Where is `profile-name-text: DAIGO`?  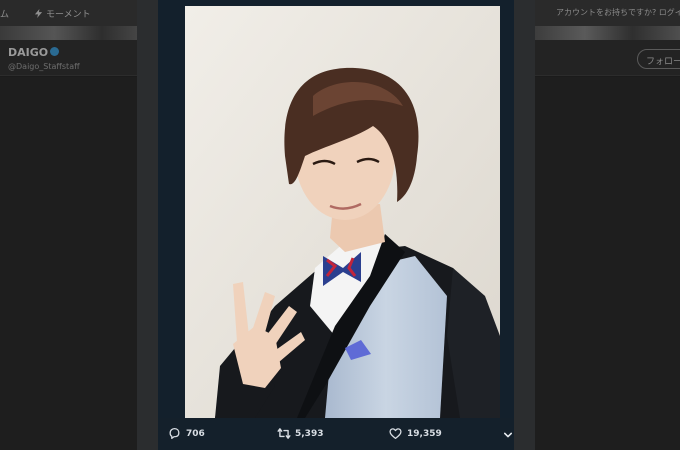 profile-name-text: DAIGO is located at coordinates (28, 52).